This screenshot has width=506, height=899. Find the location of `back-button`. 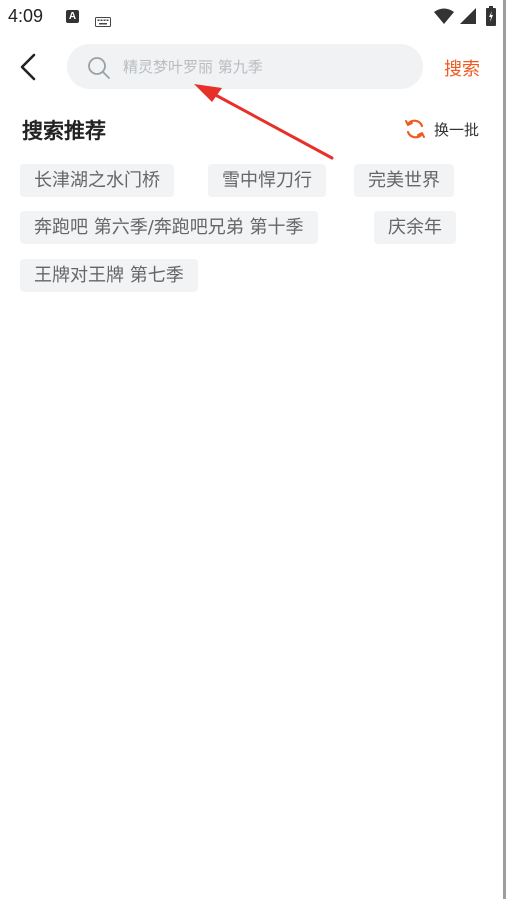

back-button is located at coordinates (30, 67).